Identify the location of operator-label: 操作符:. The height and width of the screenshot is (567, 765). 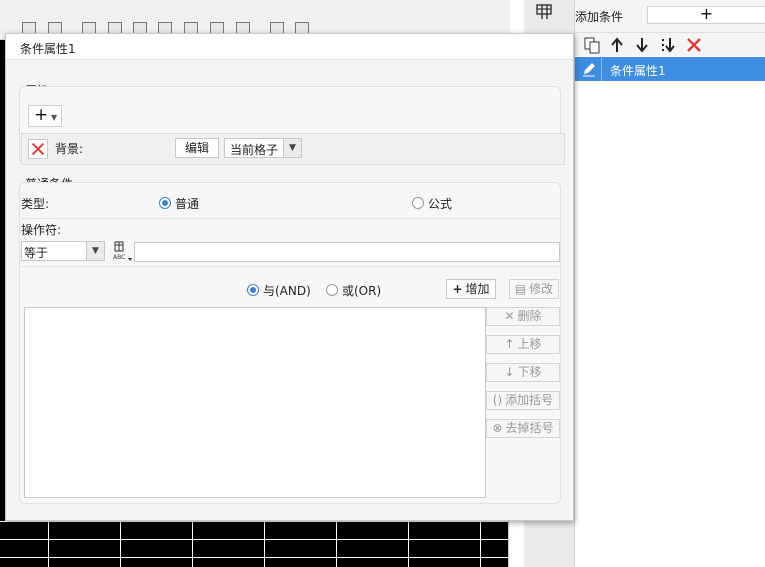
(41, 230).